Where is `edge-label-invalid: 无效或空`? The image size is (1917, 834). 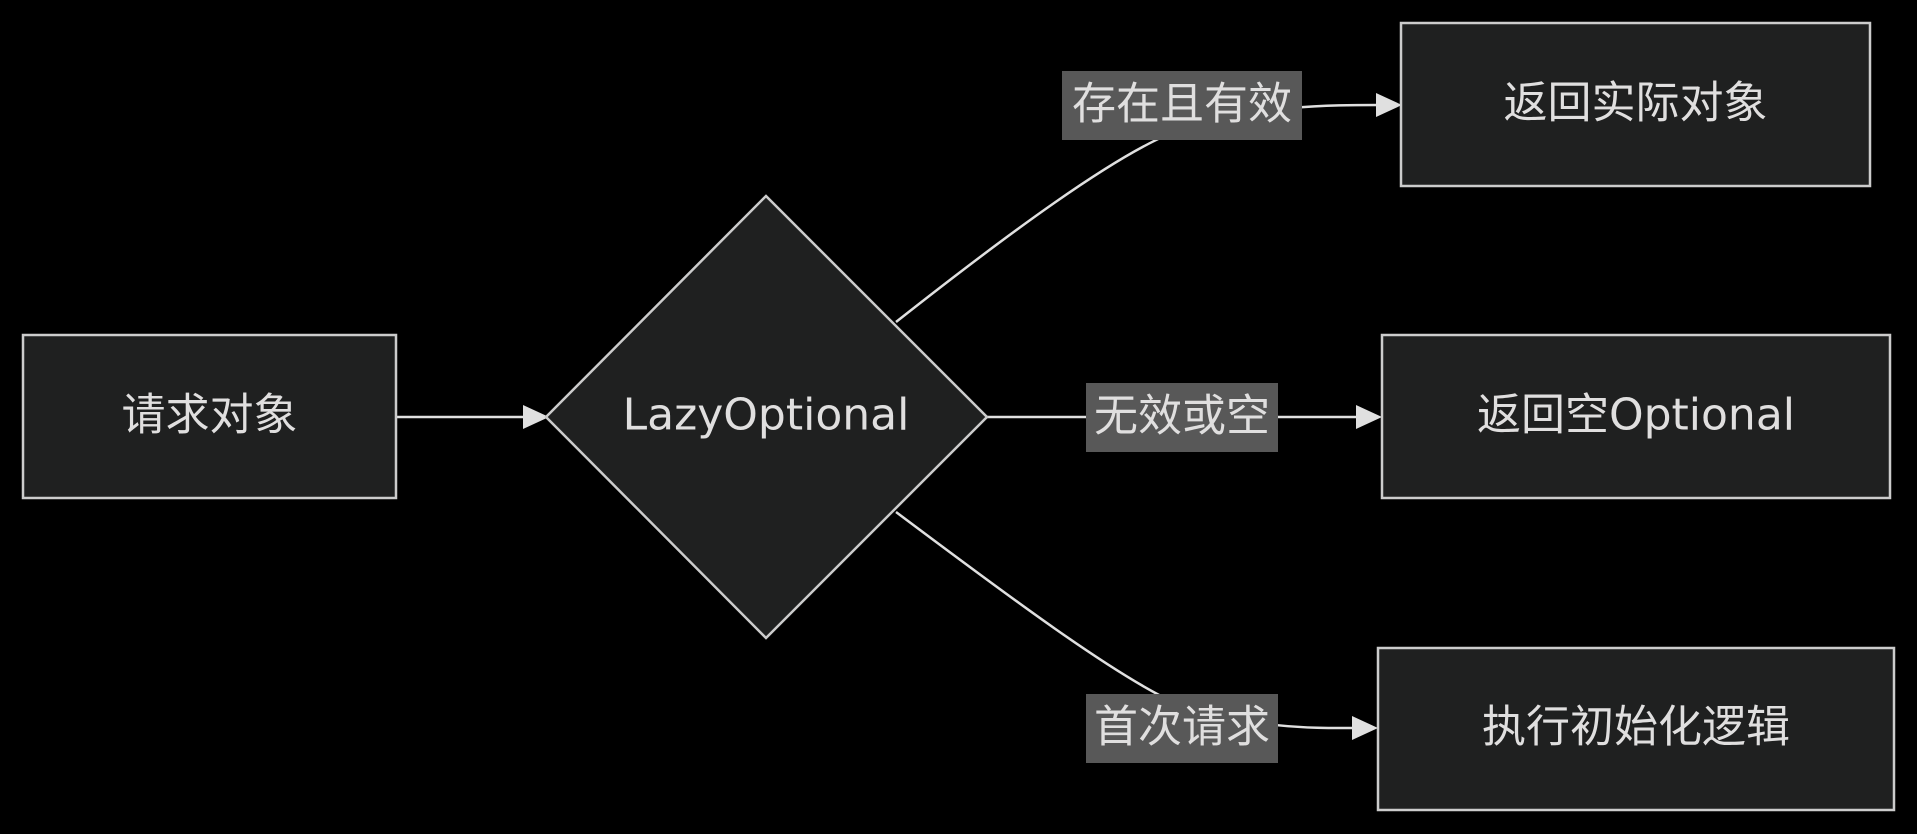 edge-label-invalid: 无效或空 is located at coordinates (1182, 417).